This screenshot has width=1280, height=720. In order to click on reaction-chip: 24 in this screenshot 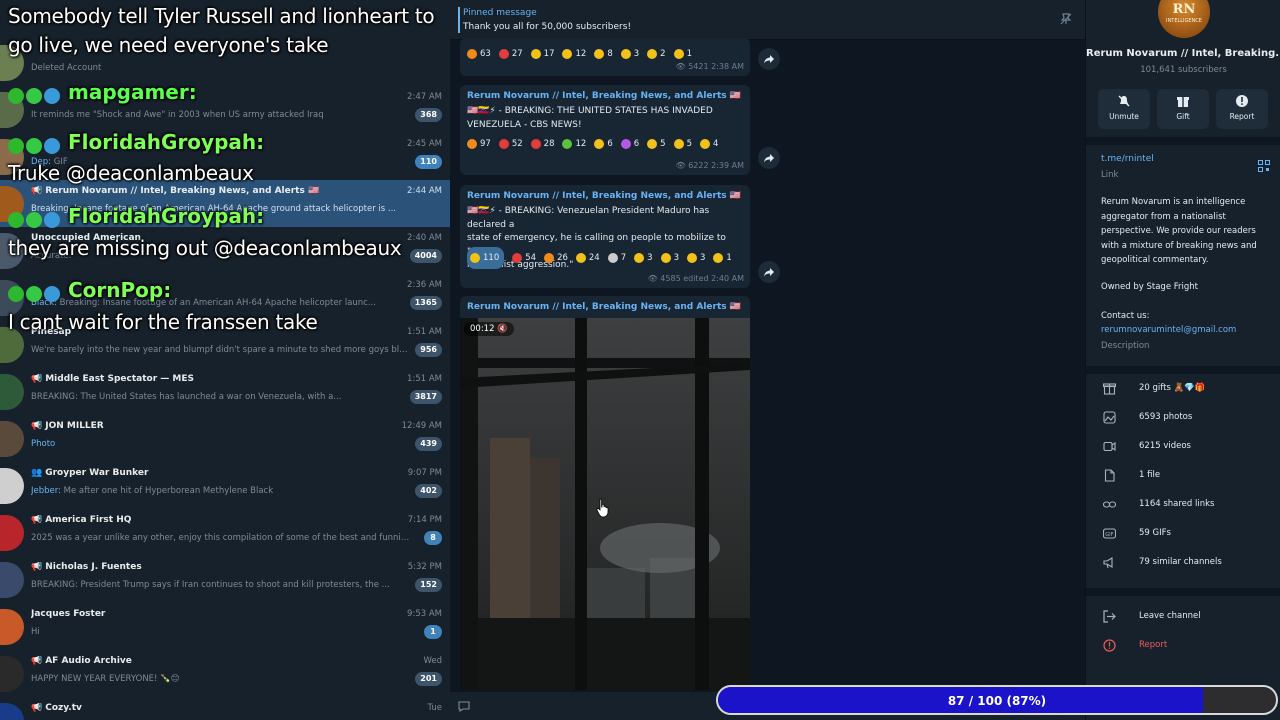, I will do `click(587, 258)`.